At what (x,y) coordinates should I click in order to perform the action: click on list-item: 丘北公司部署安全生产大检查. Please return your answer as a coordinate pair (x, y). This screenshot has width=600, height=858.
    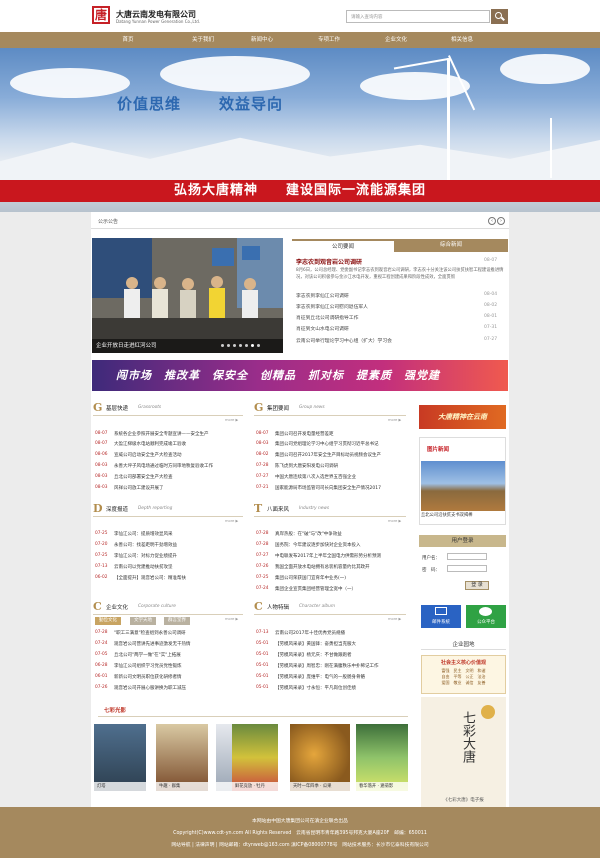
    Looking at the image, I should click on (179, 477).